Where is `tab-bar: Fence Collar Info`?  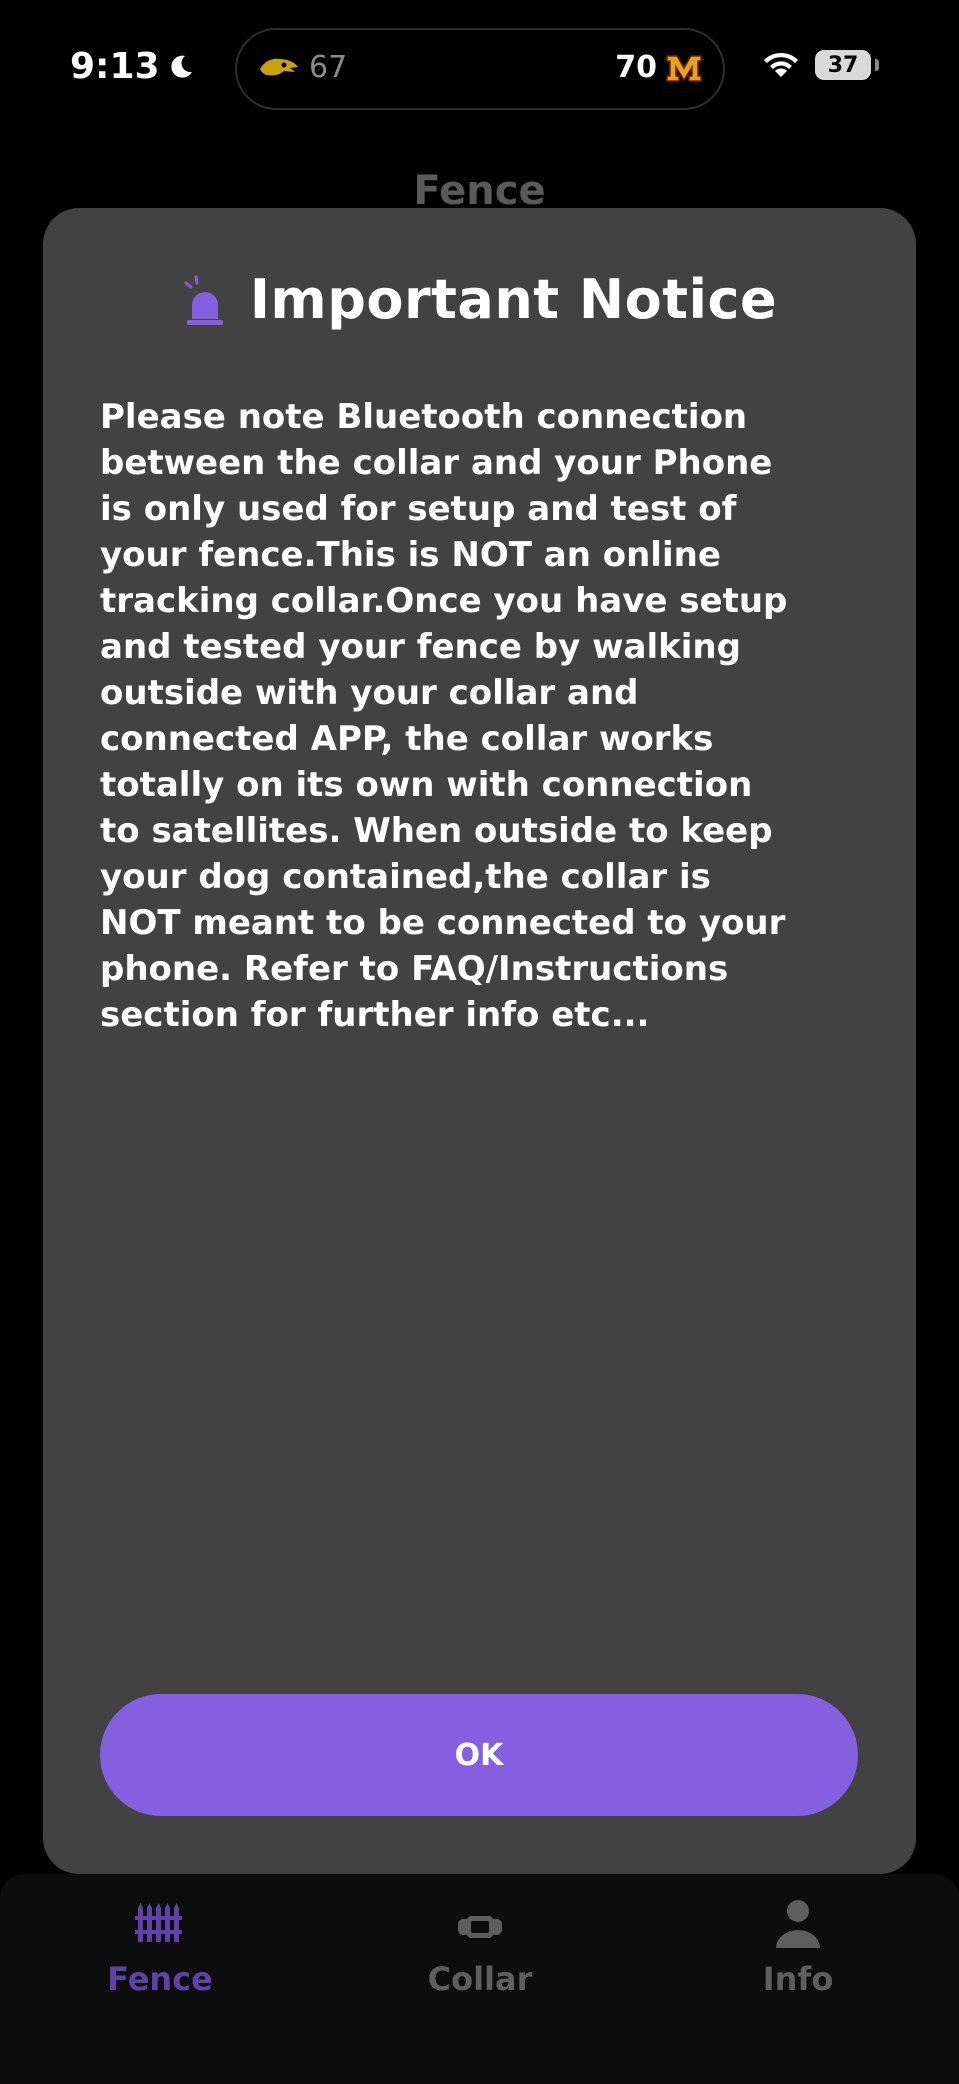 tab-bar: Fence Collar Info is located at coordinates (479, 1979).